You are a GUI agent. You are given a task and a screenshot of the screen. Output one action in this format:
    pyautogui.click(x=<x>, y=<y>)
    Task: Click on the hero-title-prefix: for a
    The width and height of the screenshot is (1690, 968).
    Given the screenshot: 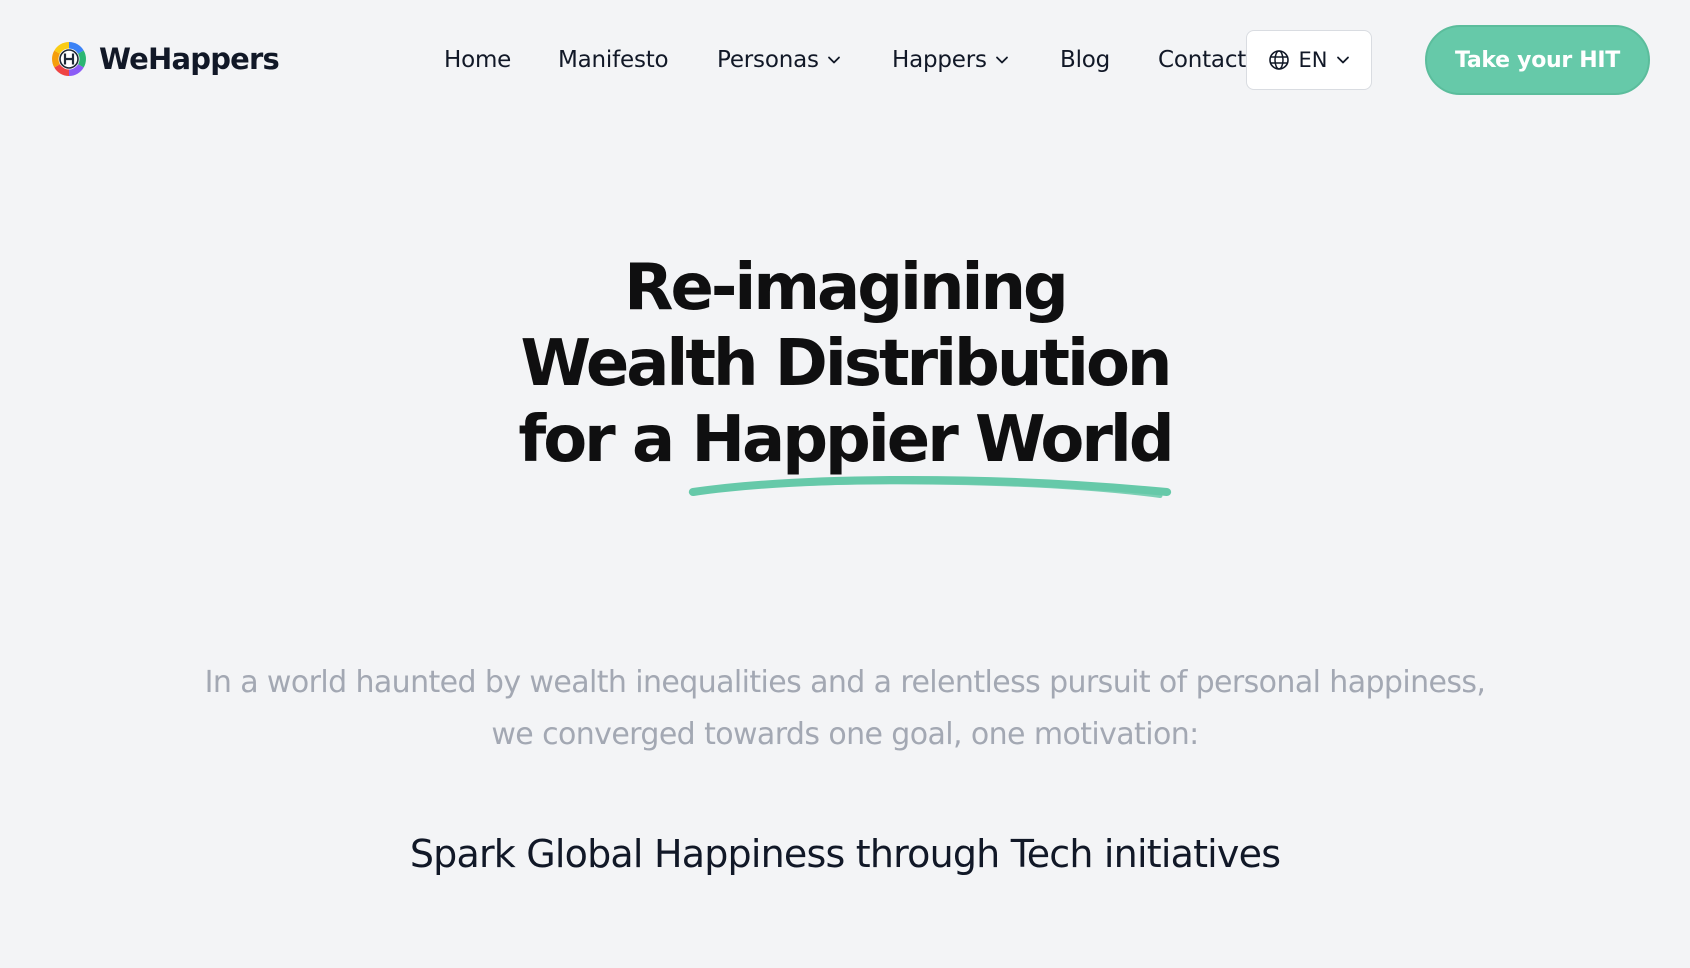 What is the action you would take?
    pyautogui.click(x=605, y=440)
    